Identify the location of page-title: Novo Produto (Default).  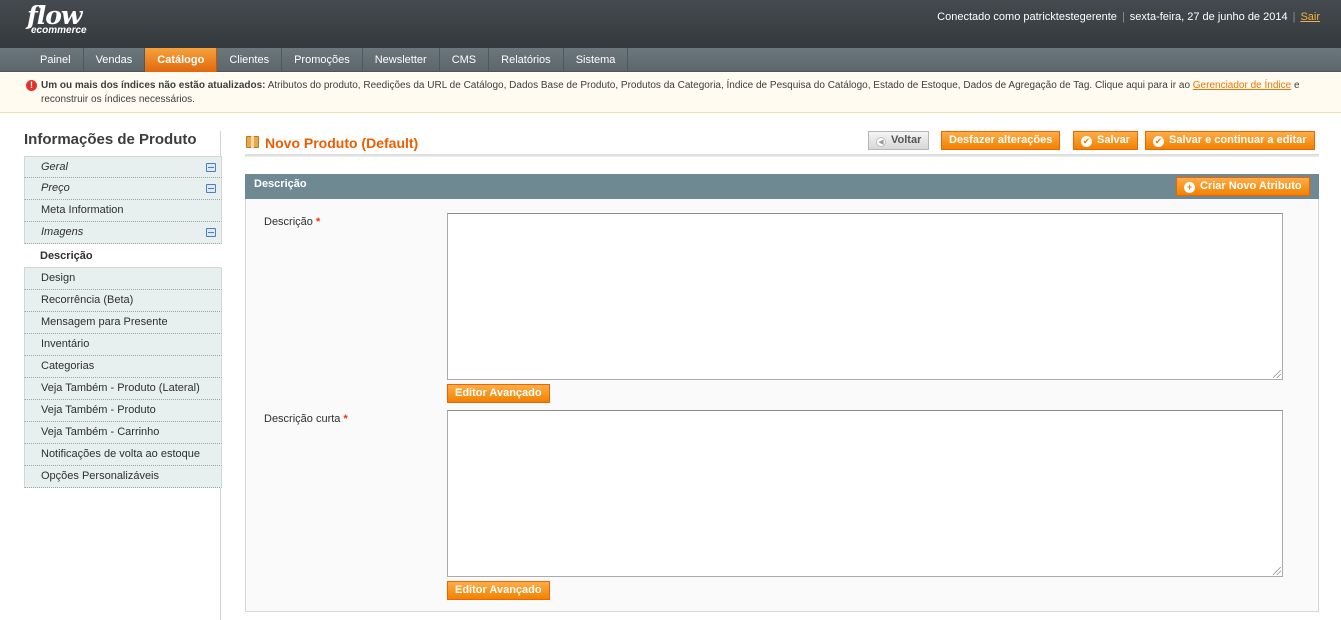
(342, 143).